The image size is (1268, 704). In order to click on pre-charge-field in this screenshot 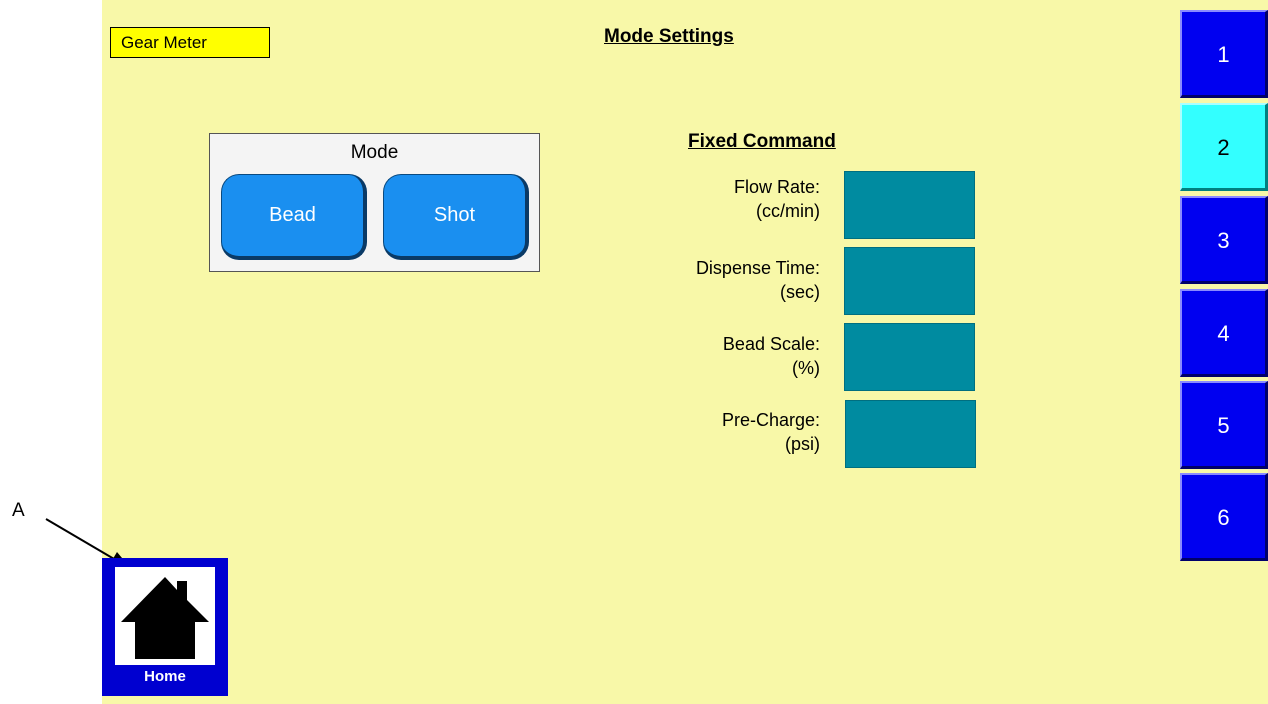, I will do `click(910, 434)`.